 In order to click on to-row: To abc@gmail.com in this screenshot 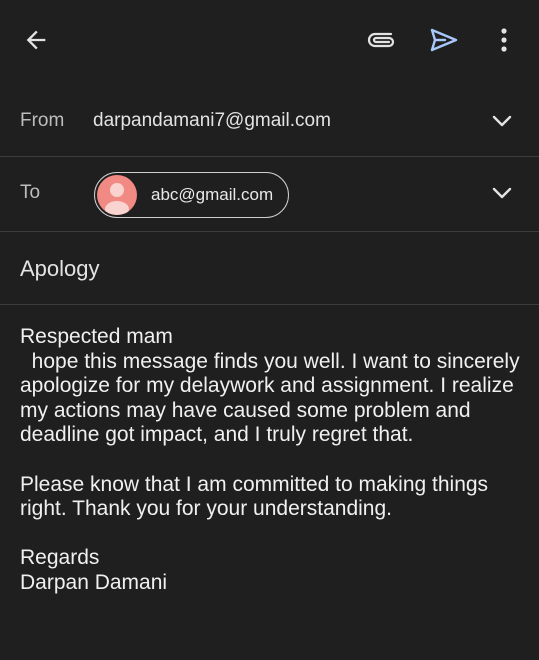, I will do `click(269, 194)`.